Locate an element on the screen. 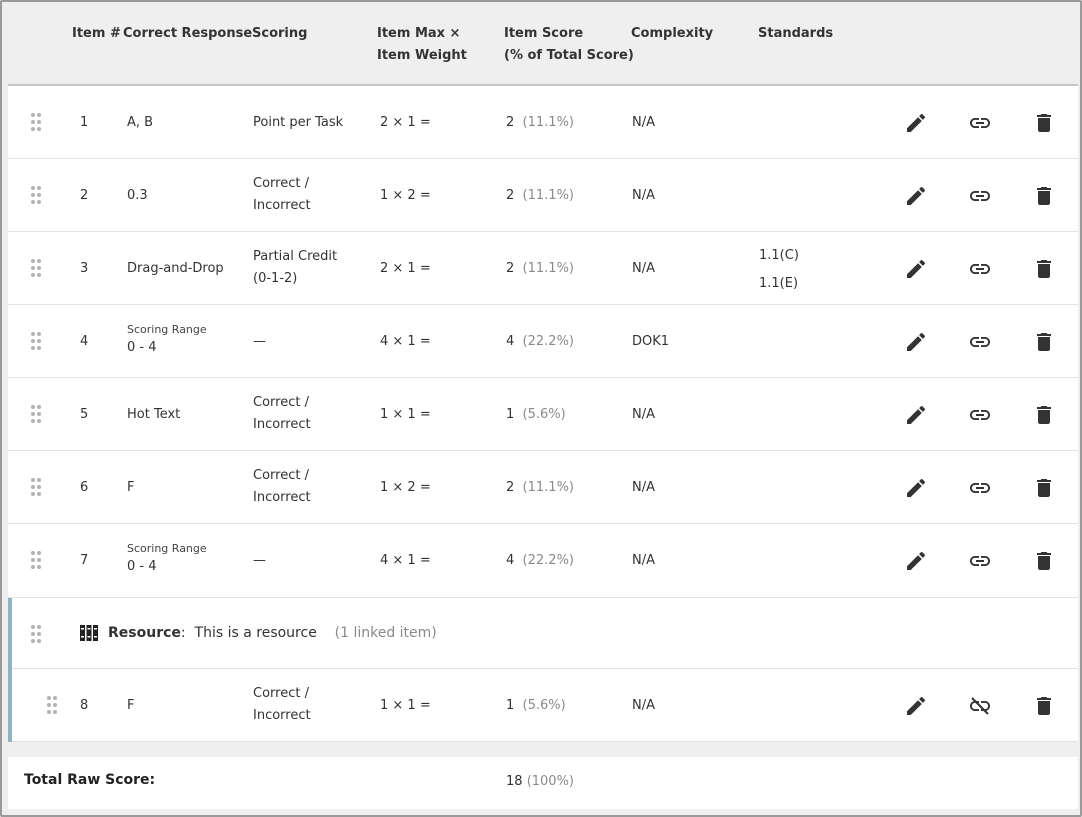 The height and width of the screenshot is (817, 1082). item-number: 4 is located at coordinates (84, 341).